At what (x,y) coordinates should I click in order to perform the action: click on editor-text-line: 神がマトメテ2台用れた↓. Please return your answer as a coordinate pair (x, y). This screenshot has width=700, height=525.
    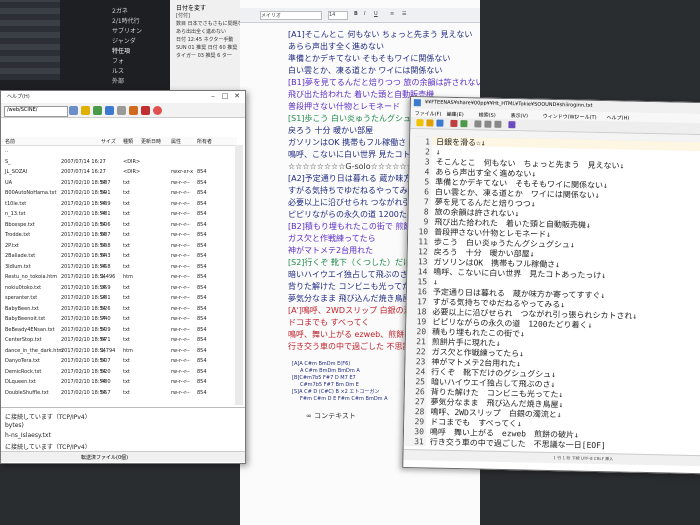
    Looking at the image, I should click on (476, 363).